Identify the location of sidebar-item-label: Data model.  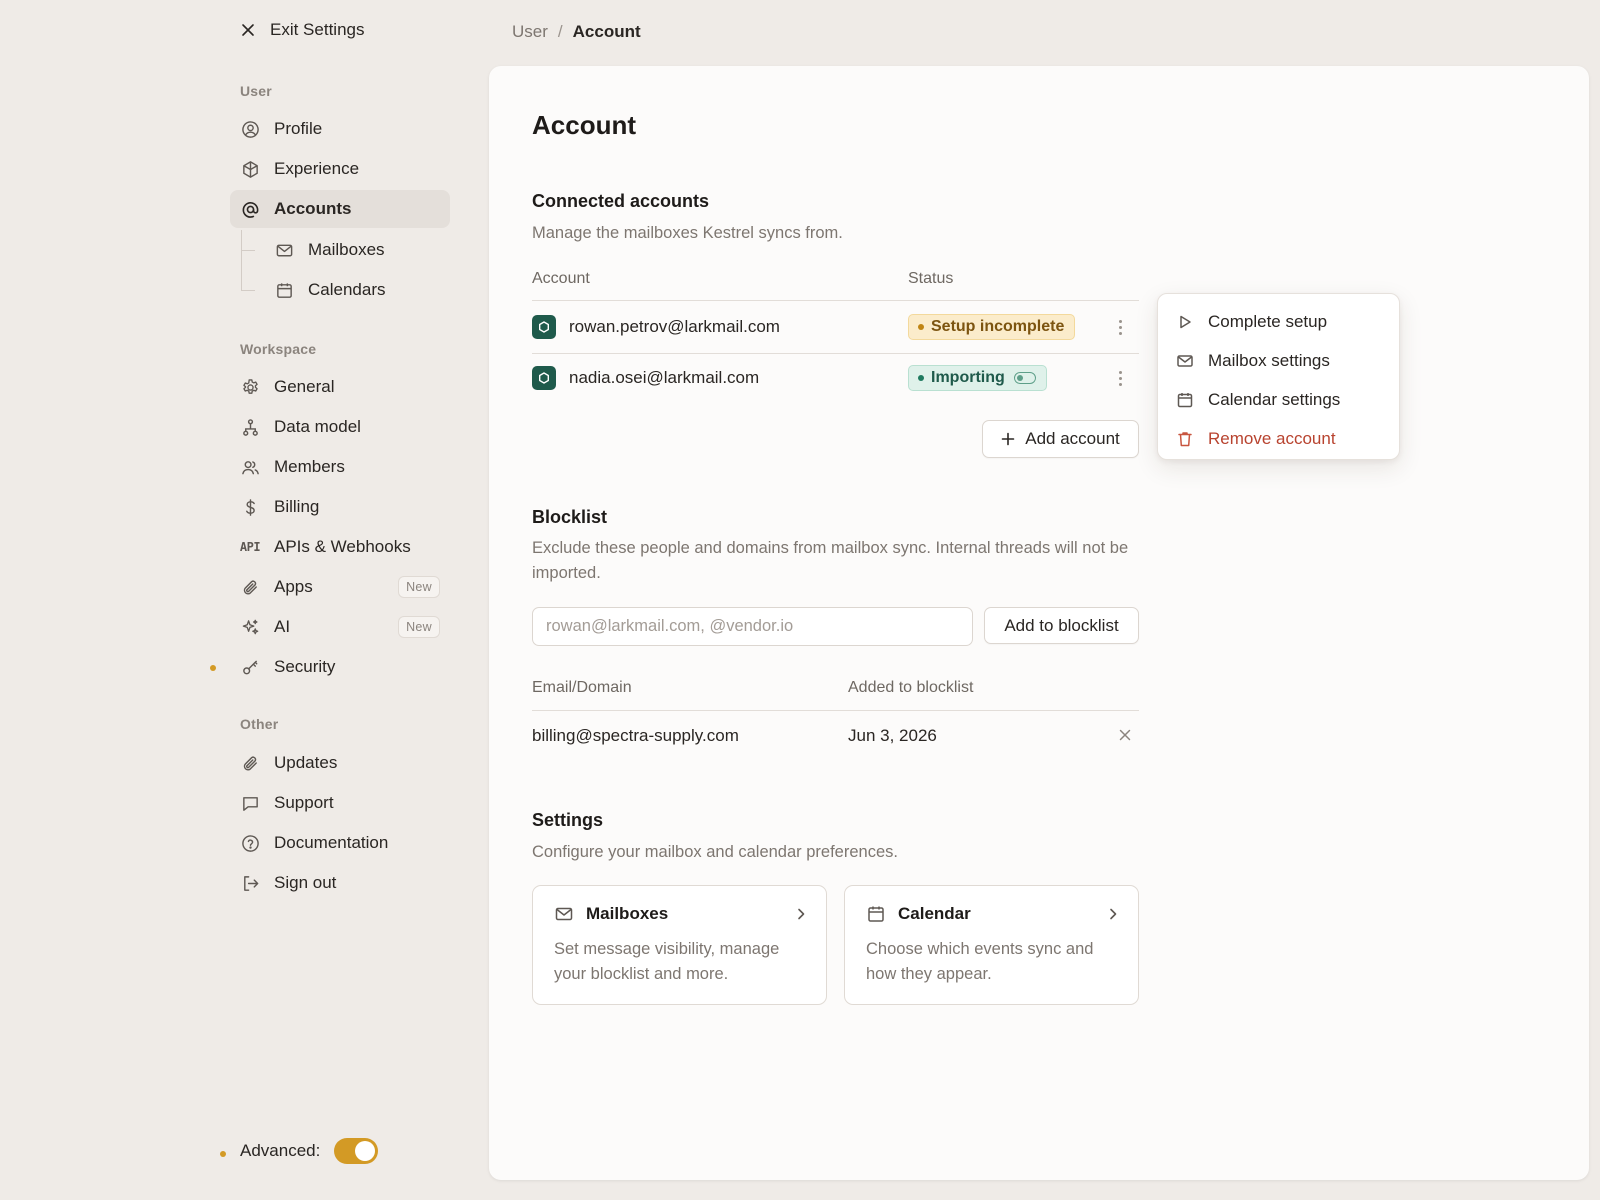
(317, 426).